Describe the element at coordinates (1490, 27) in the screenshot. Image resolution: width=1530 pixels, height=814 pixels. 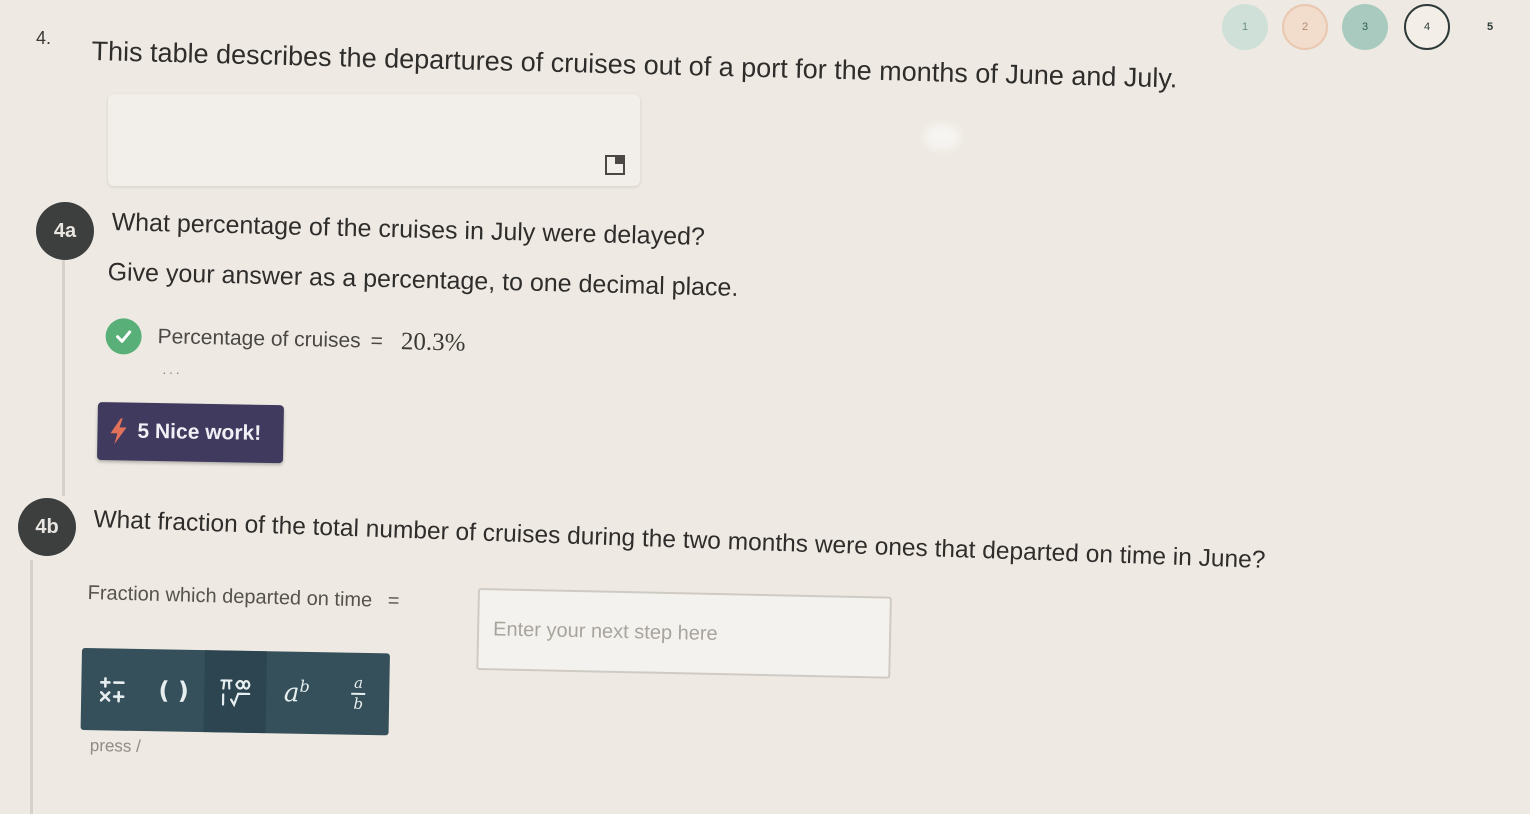
I see `step-5-button: 5` at that location.